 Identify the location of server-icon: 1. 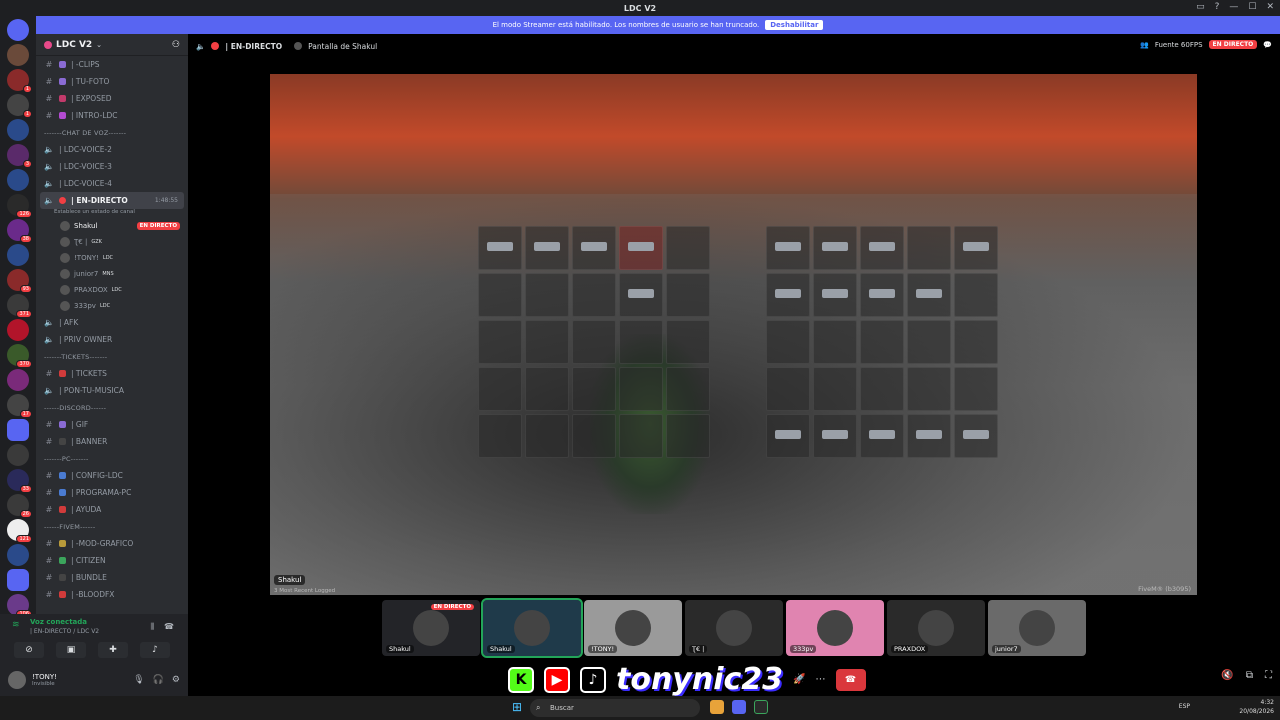
(19, 81).